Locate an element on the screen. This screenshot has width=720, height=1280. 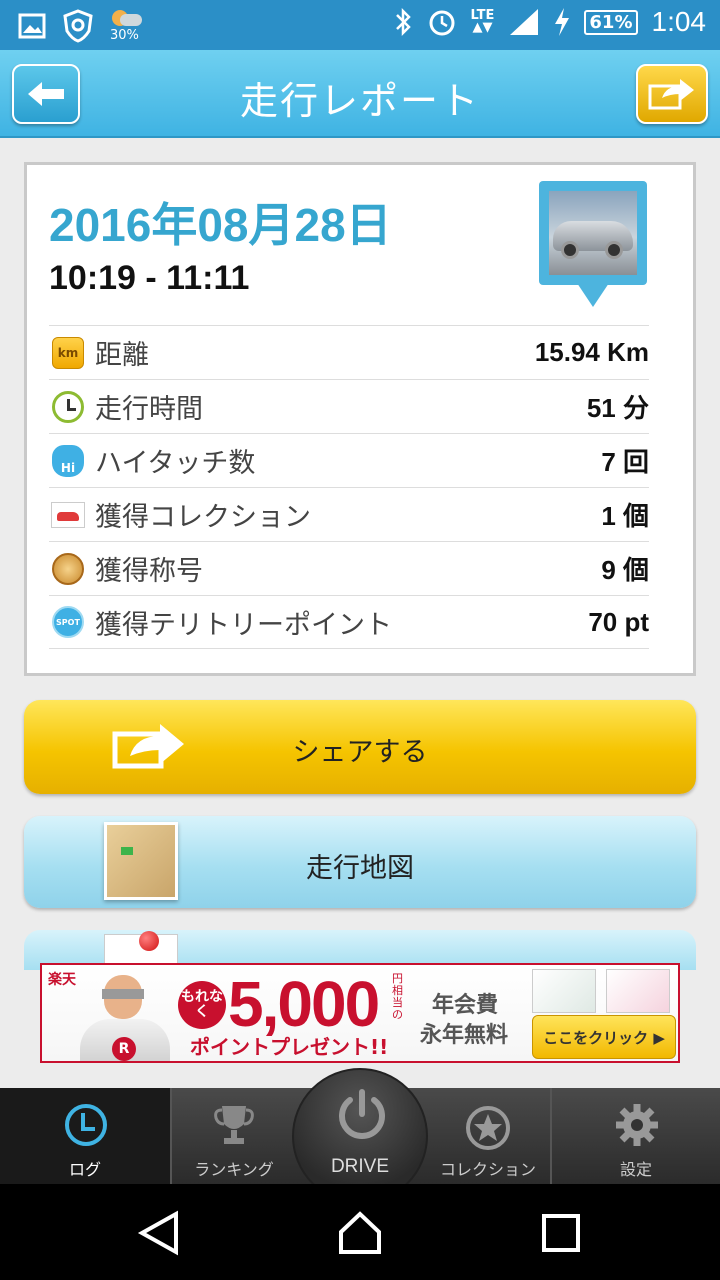
signal-icon is located at coordinates (524, 22).